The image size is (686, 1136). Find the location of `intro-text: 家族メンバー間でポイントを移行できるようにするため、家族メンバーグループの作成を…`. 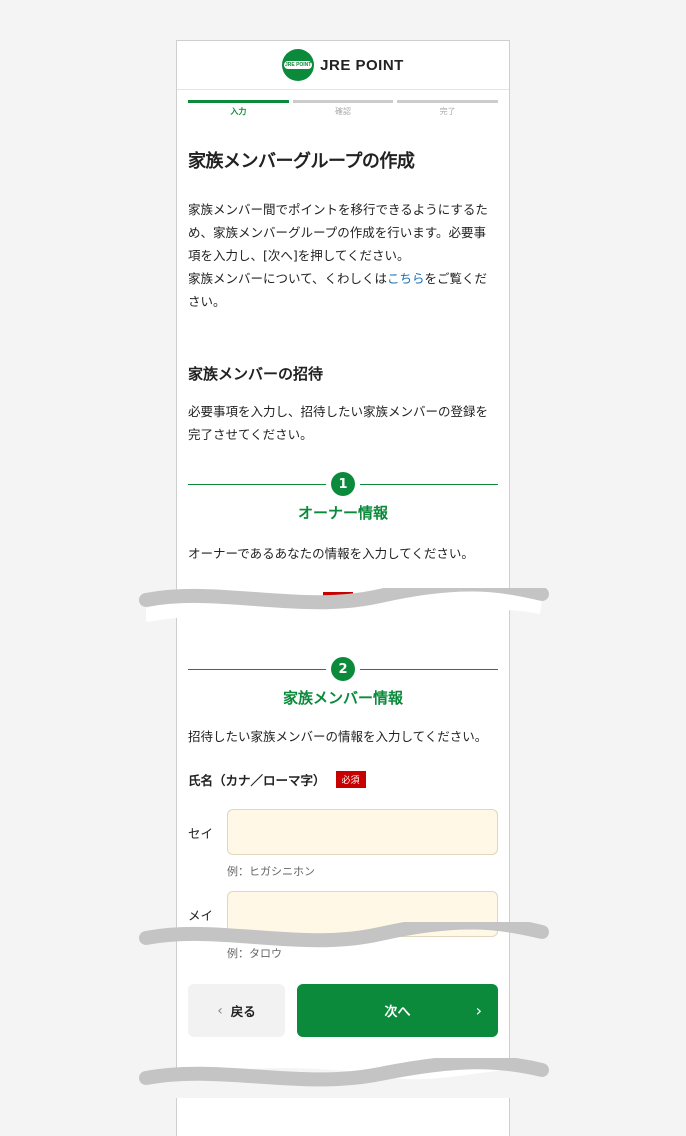

intro-text: 家族メンバー間でポイントを移行できるようにするため、家族メンバーグループの作成を… is located at coordinates (338, 232).